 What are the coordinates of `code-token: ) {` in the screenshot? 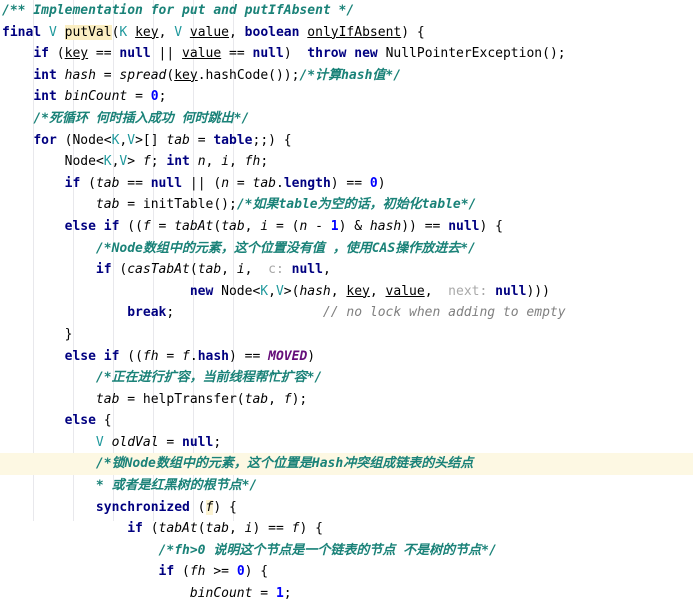 It's located at (311, 529).